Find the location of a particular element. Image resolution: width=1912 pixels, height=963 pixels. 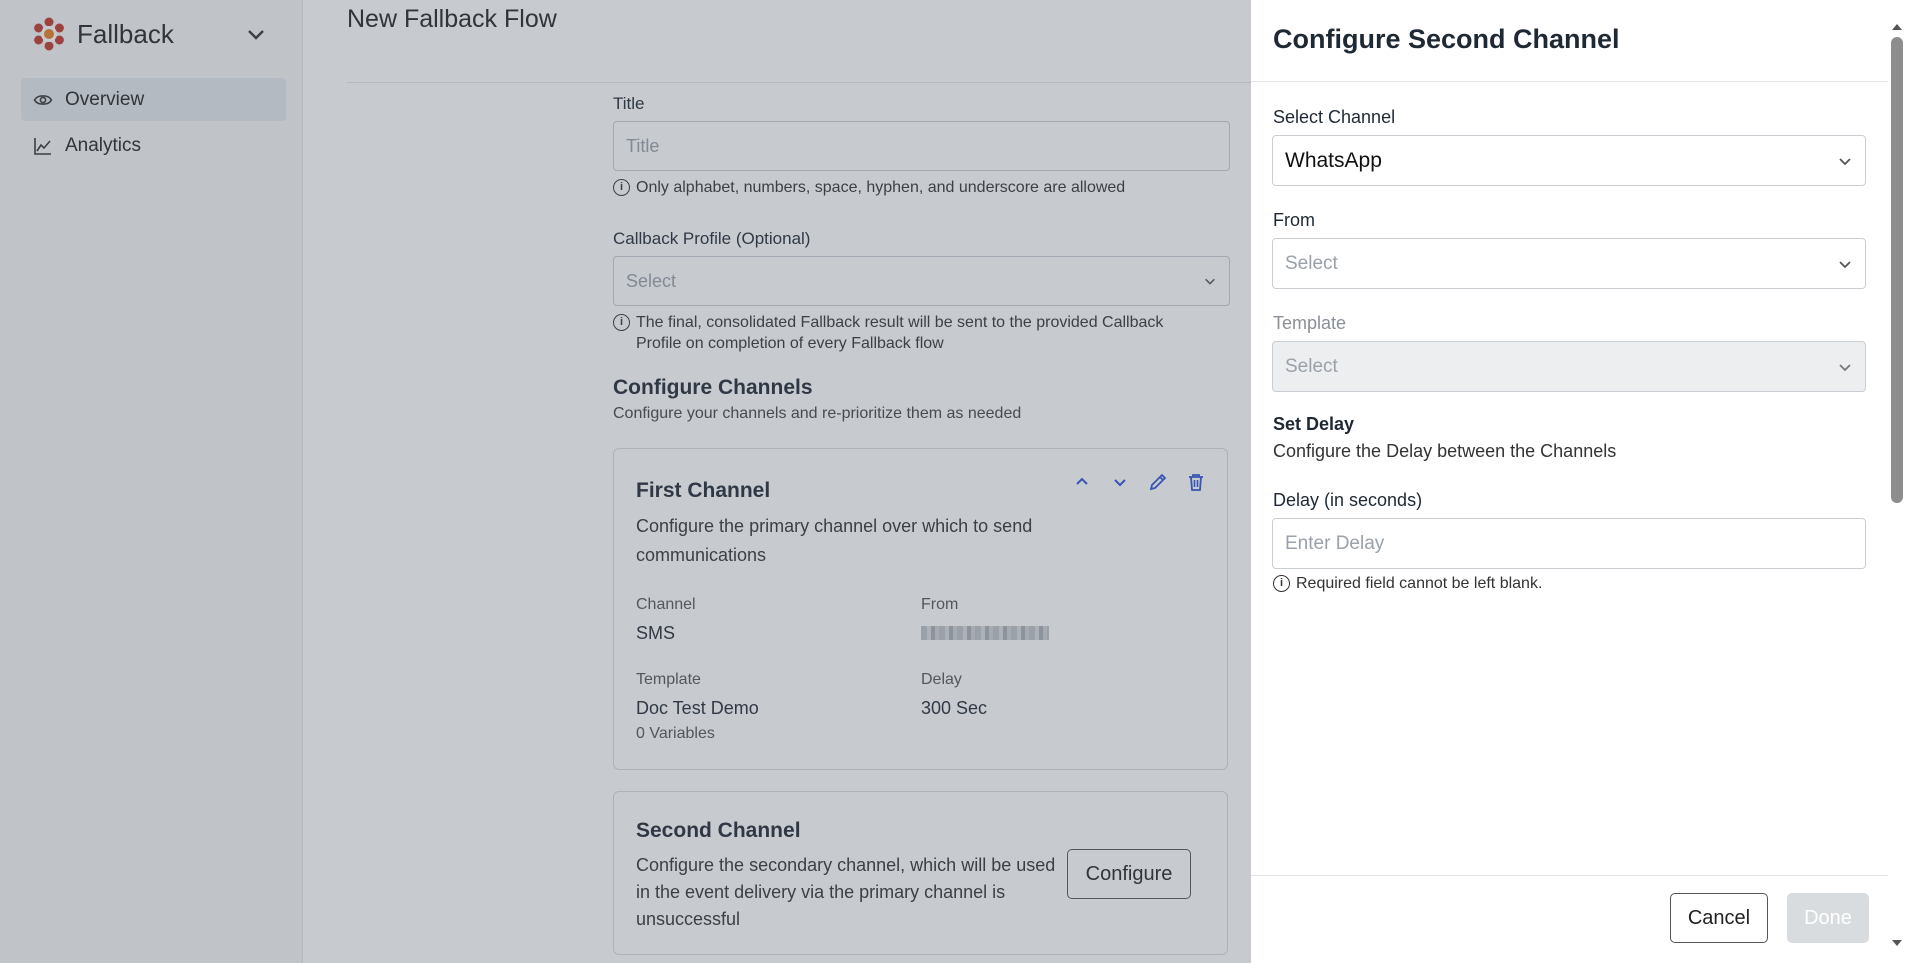

delay-label: Delay (in seconds) is located at coordinates (1348, 500).